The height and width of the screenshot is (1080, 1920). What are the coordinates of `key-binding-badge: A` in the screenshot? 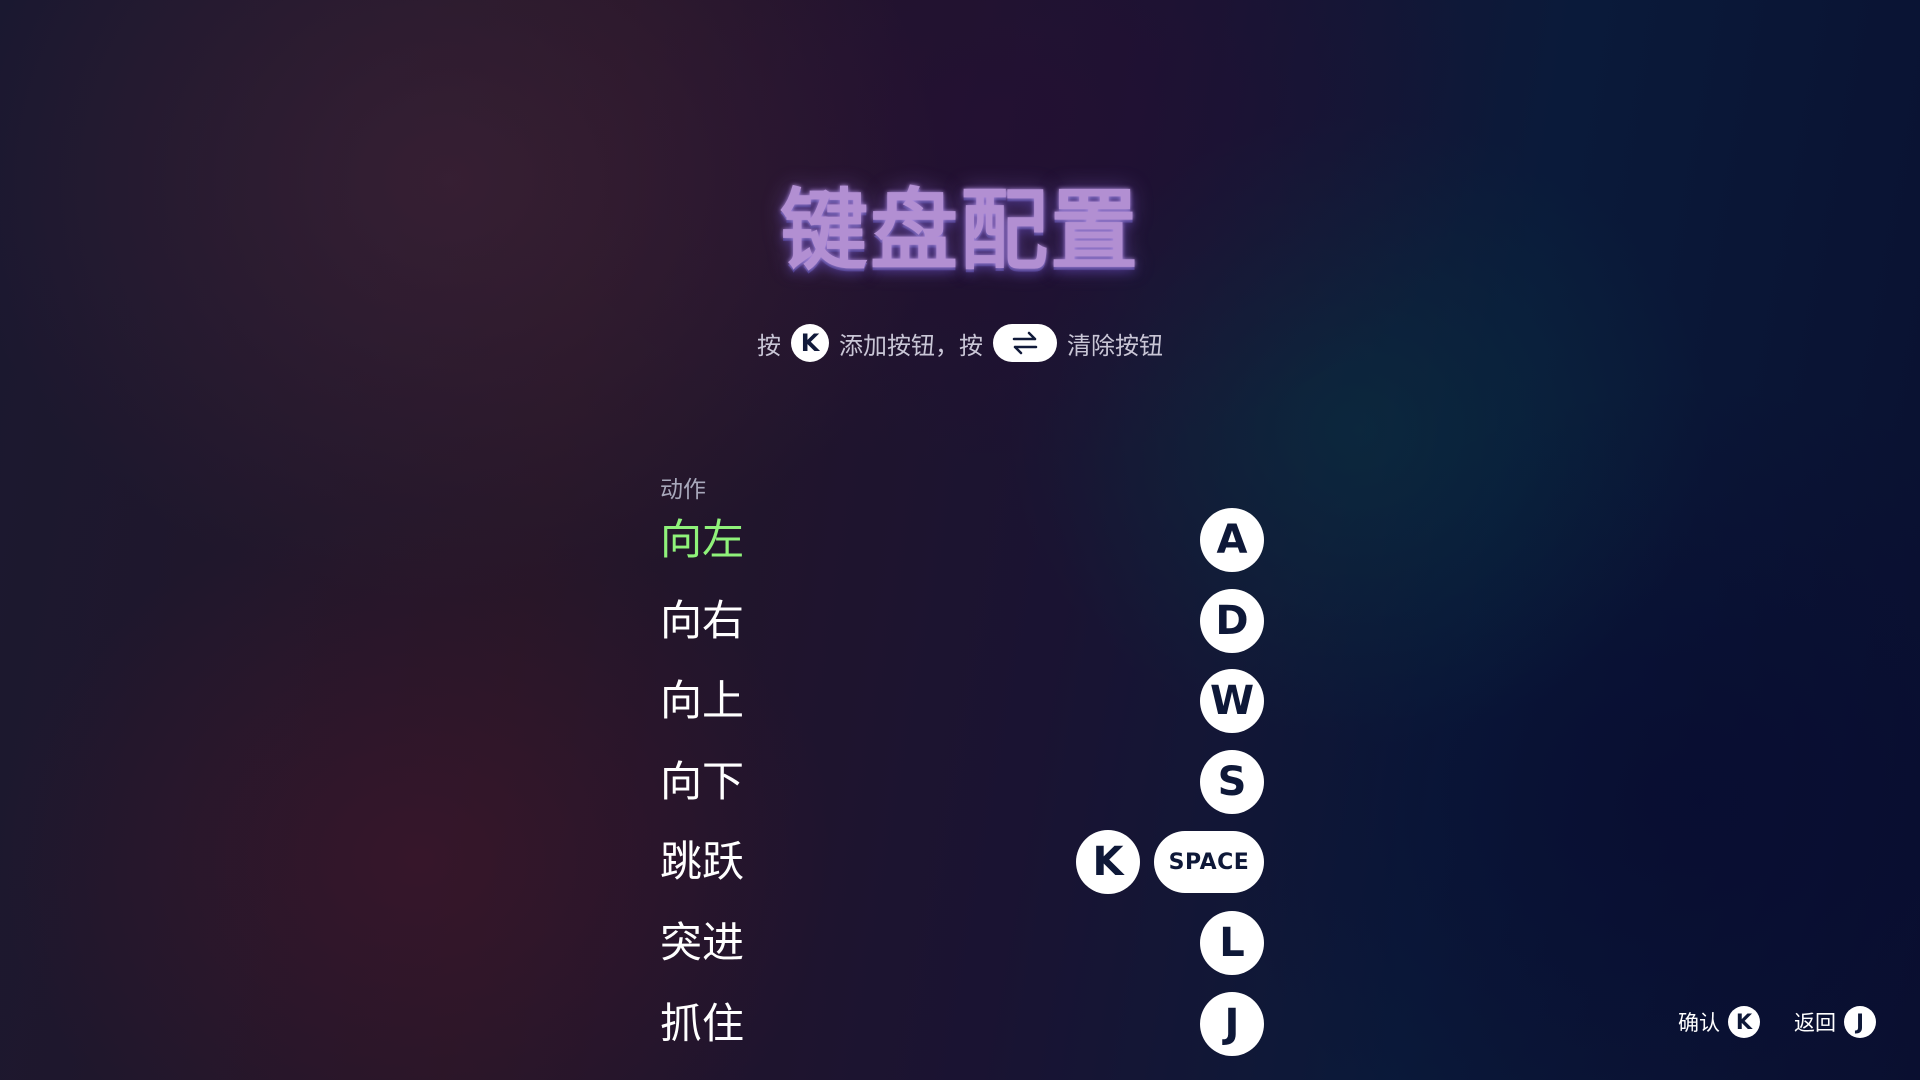 It's located at (1232, 540).